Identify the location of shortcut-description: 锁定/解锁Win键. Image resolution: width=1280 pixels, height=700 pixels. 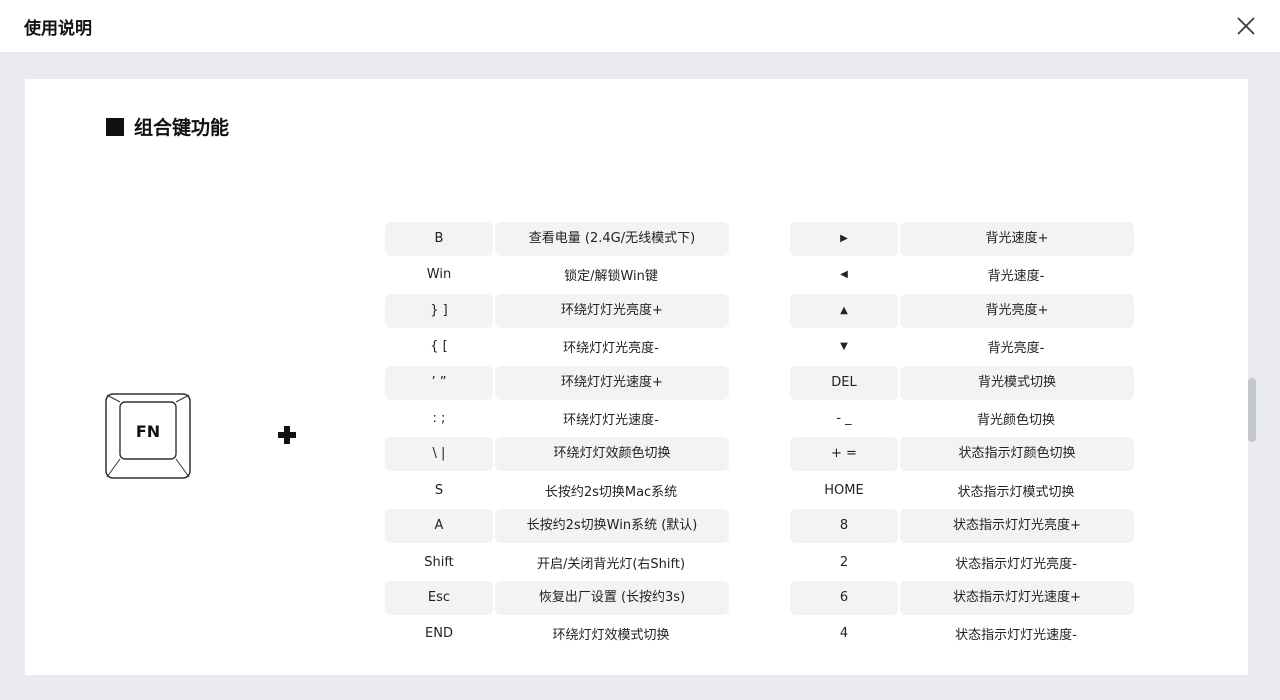
(611, 277).